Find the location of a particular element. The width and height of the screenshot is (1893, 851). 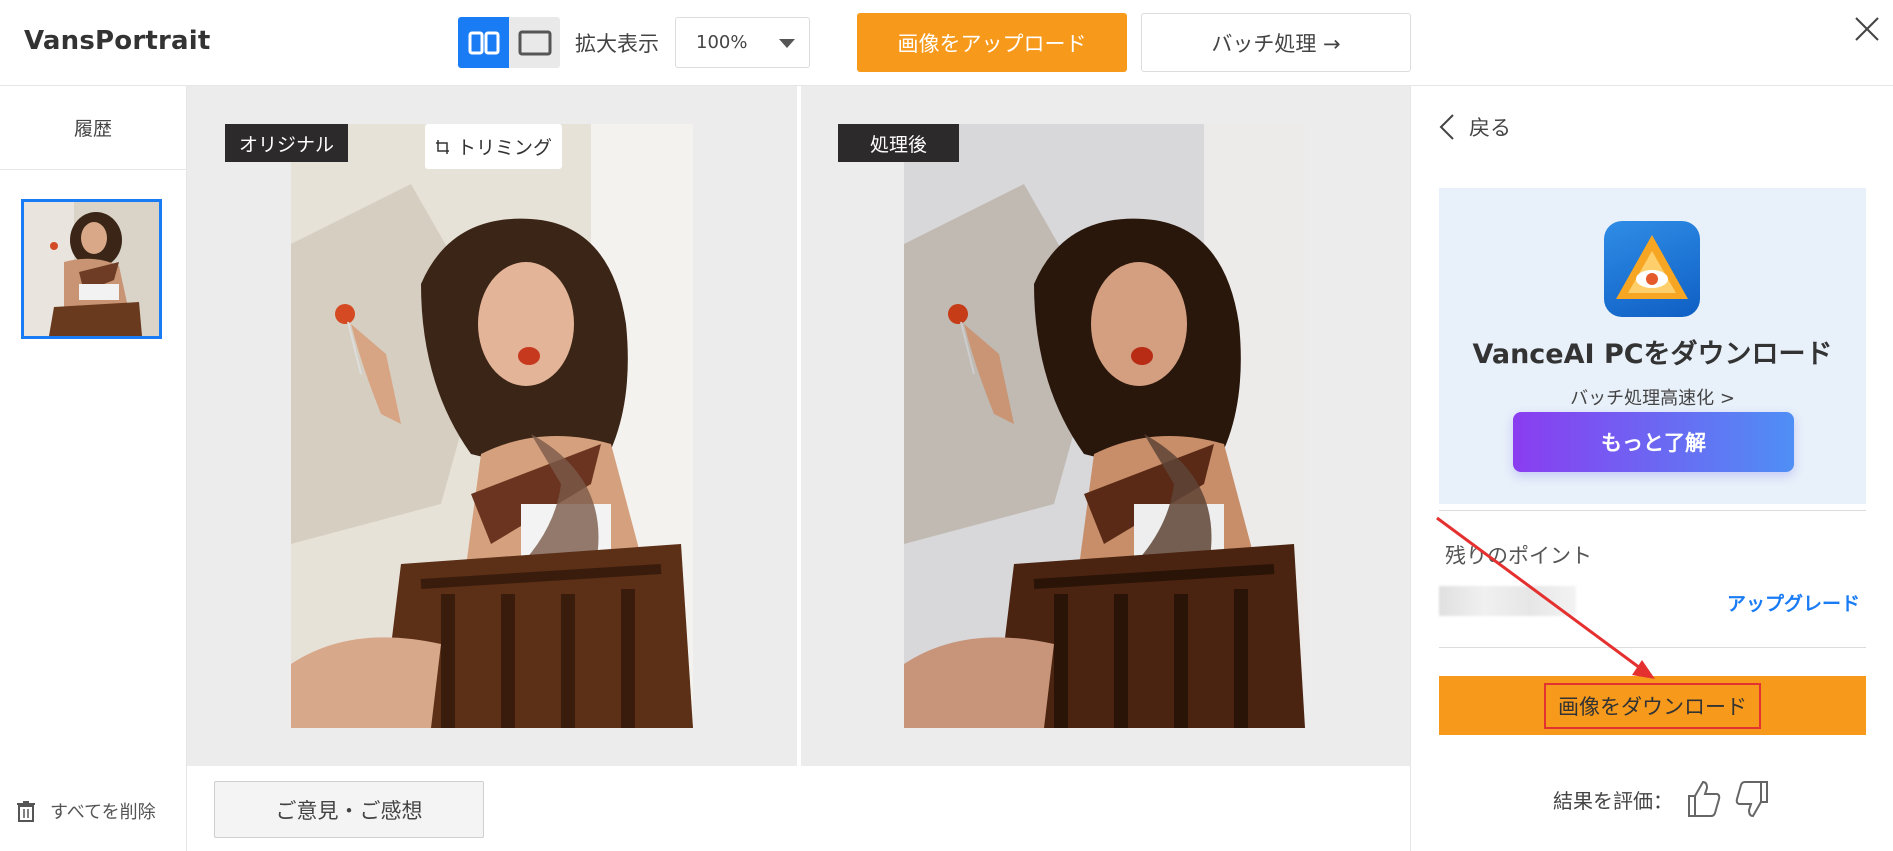

back-button: 戻る is located at coordinates (1475, 127).